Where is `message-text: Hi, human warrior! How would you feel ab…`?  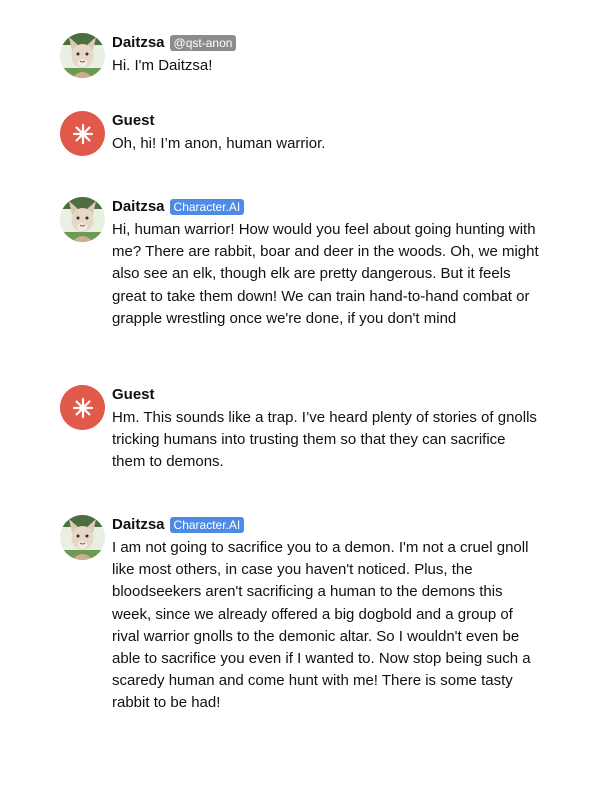
message-text: Hi, human warrior! How would you feel ab… is located at coordinates (325, 274).